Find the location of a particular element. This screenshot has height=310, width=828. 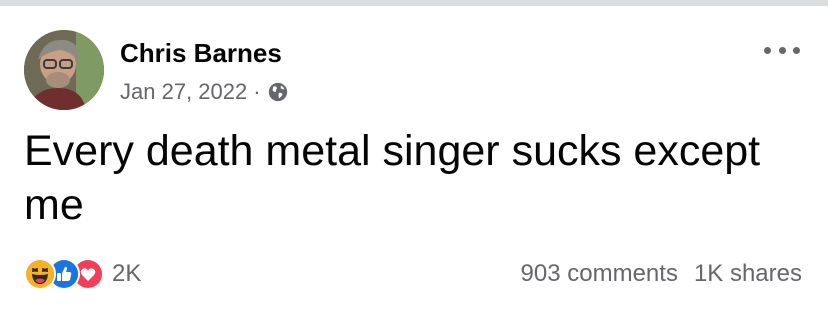

avatar is located at coordinates (64, 70).